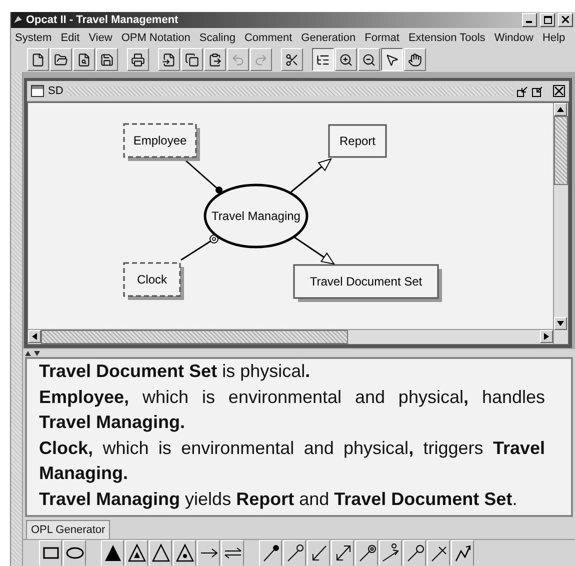 The image size is (575, 566). I want to click on menu-item: View, so click(100, 38).